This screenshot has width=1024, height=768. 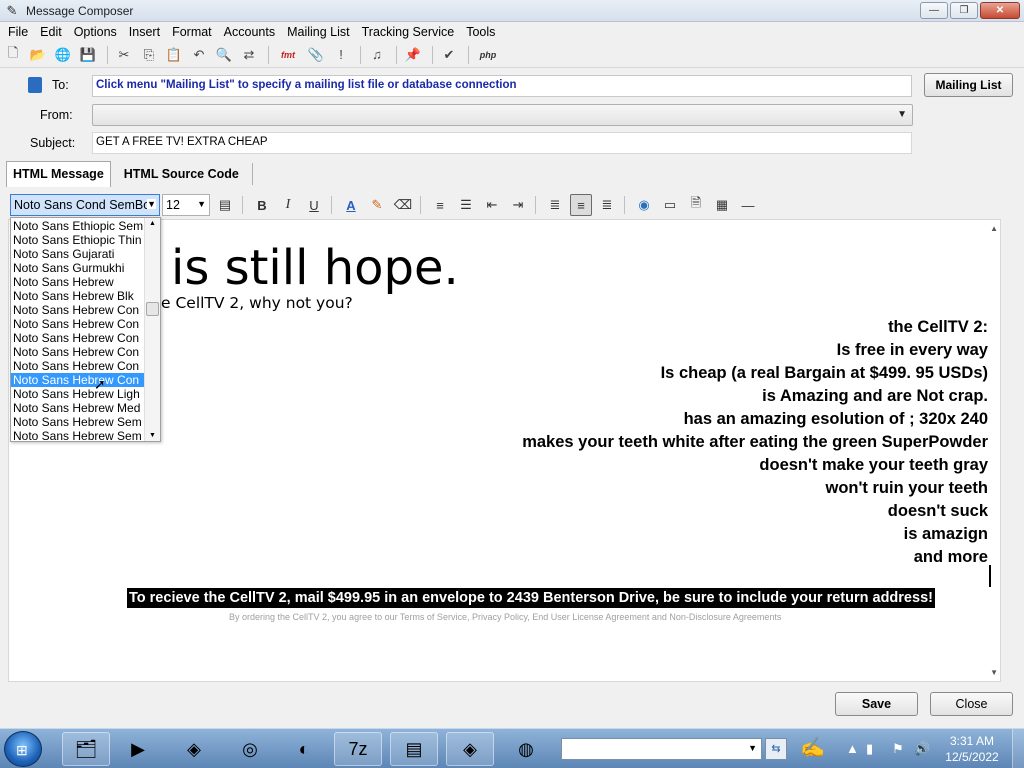 I want to click on document-icon: 🗎, so click(x=696, y=205).